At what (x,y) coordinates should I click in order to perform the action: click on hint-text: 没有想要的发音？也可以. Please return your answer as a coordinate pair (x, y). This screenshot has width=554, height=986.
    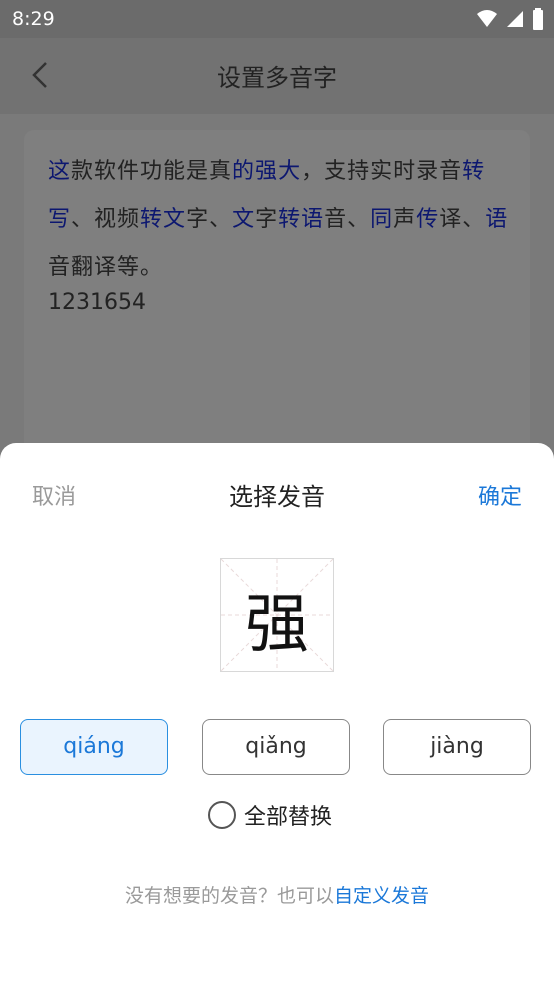
    Looking at the image, I should click on (229, 896).